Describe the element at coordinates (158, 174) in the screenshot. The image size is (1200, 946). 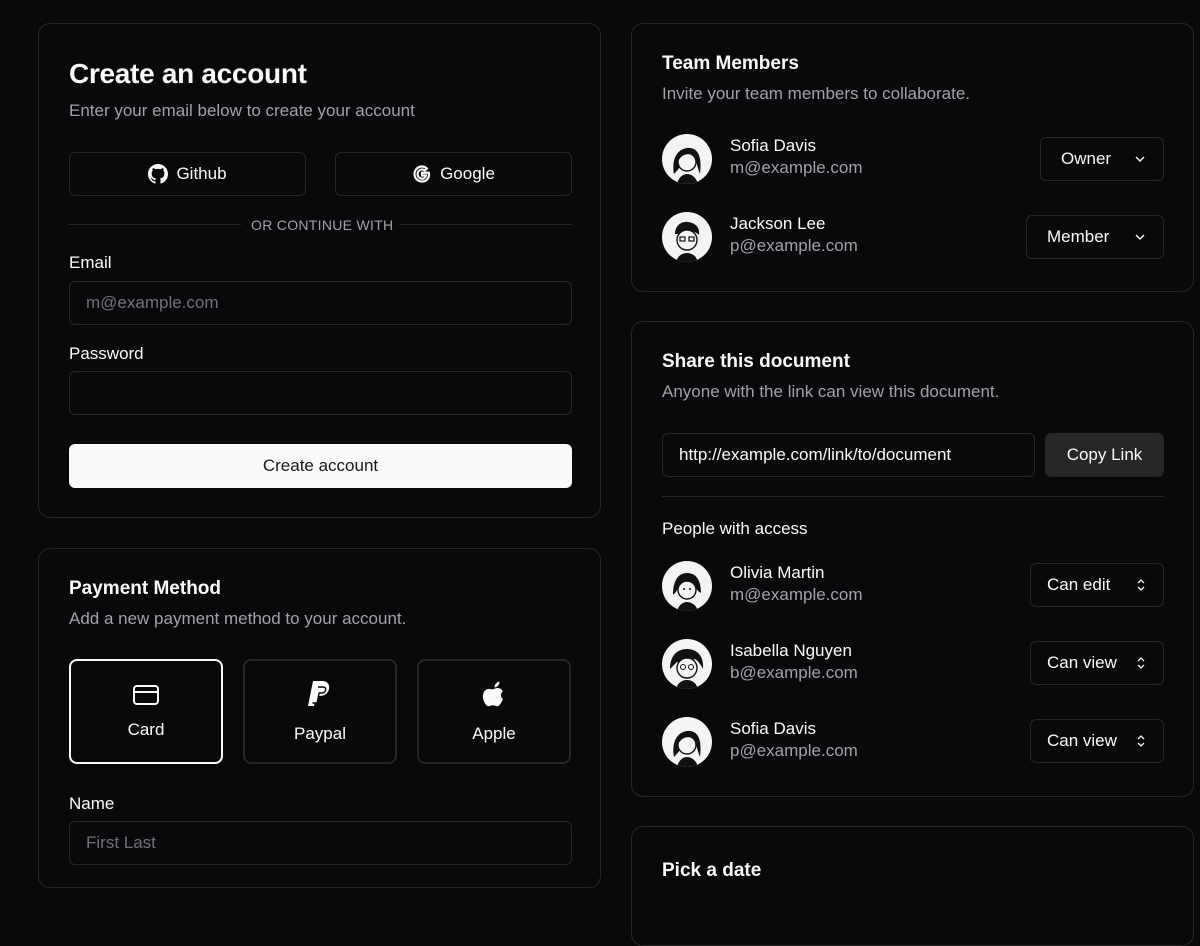
I see `github-icon` at that location.